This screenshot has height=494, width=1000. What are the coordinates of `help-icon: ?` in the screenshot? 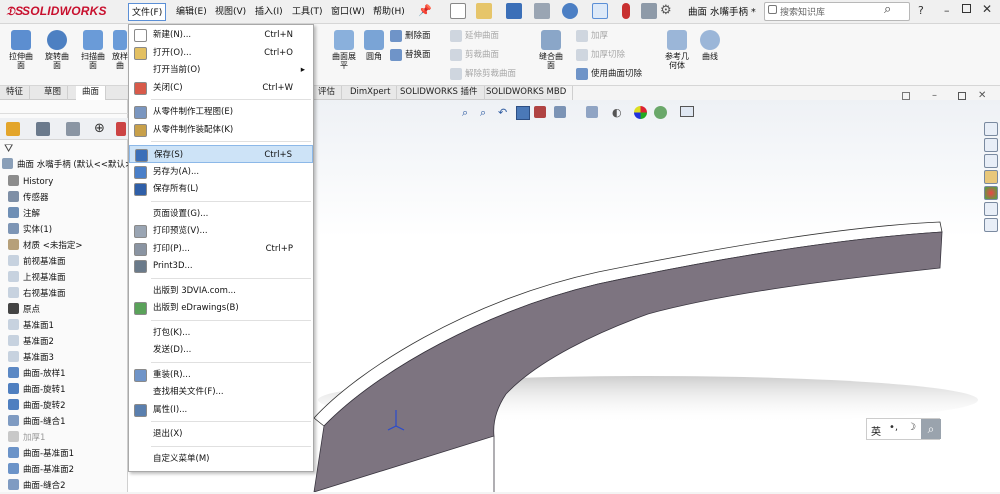 It's located at (921, 10).